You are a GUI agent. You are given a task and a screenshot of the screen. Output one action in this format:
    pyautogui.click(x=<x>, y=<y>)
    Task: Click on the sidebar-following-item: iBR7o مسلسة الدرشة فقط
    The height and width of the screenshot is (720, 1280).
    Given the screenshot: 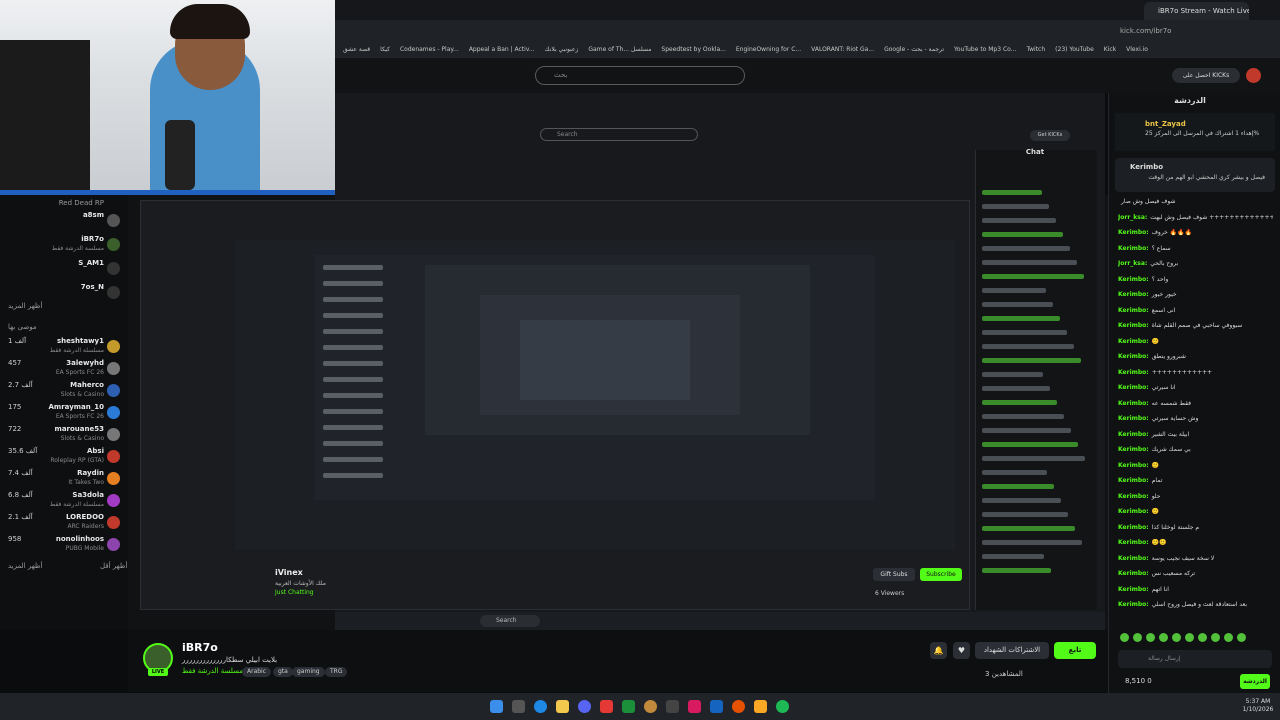 What is the action you would take?
    pyautogui.click(x=64, y=245)
    